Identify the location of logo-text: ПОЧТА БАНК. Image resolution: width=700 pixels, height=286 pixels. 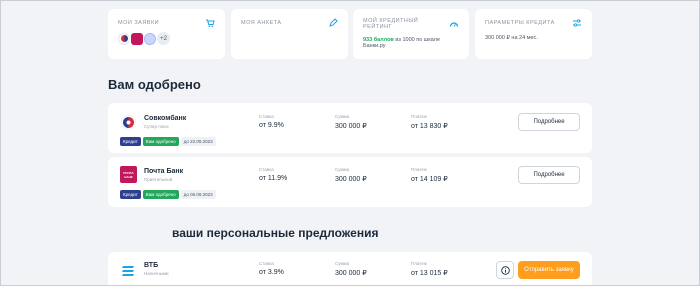
(128, 174).